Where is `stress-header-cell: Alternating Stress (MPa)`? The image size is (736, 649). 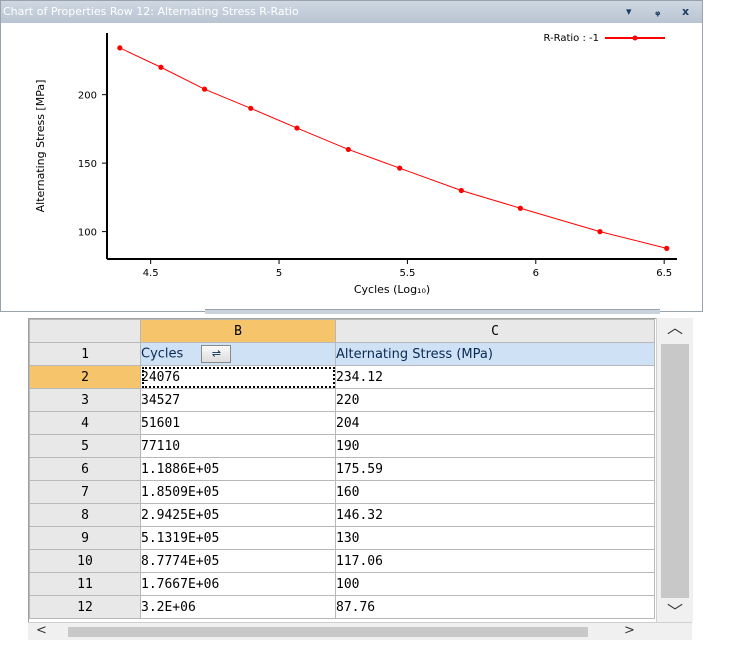
stress-header-cell: Alternating Stress (MPa) is located at coordinates (495, 354).